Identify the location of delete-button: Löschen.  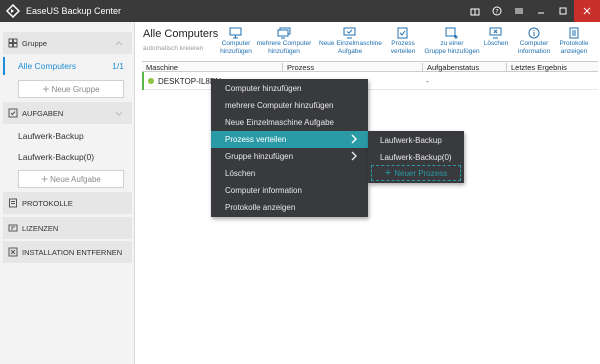
(496, 37).